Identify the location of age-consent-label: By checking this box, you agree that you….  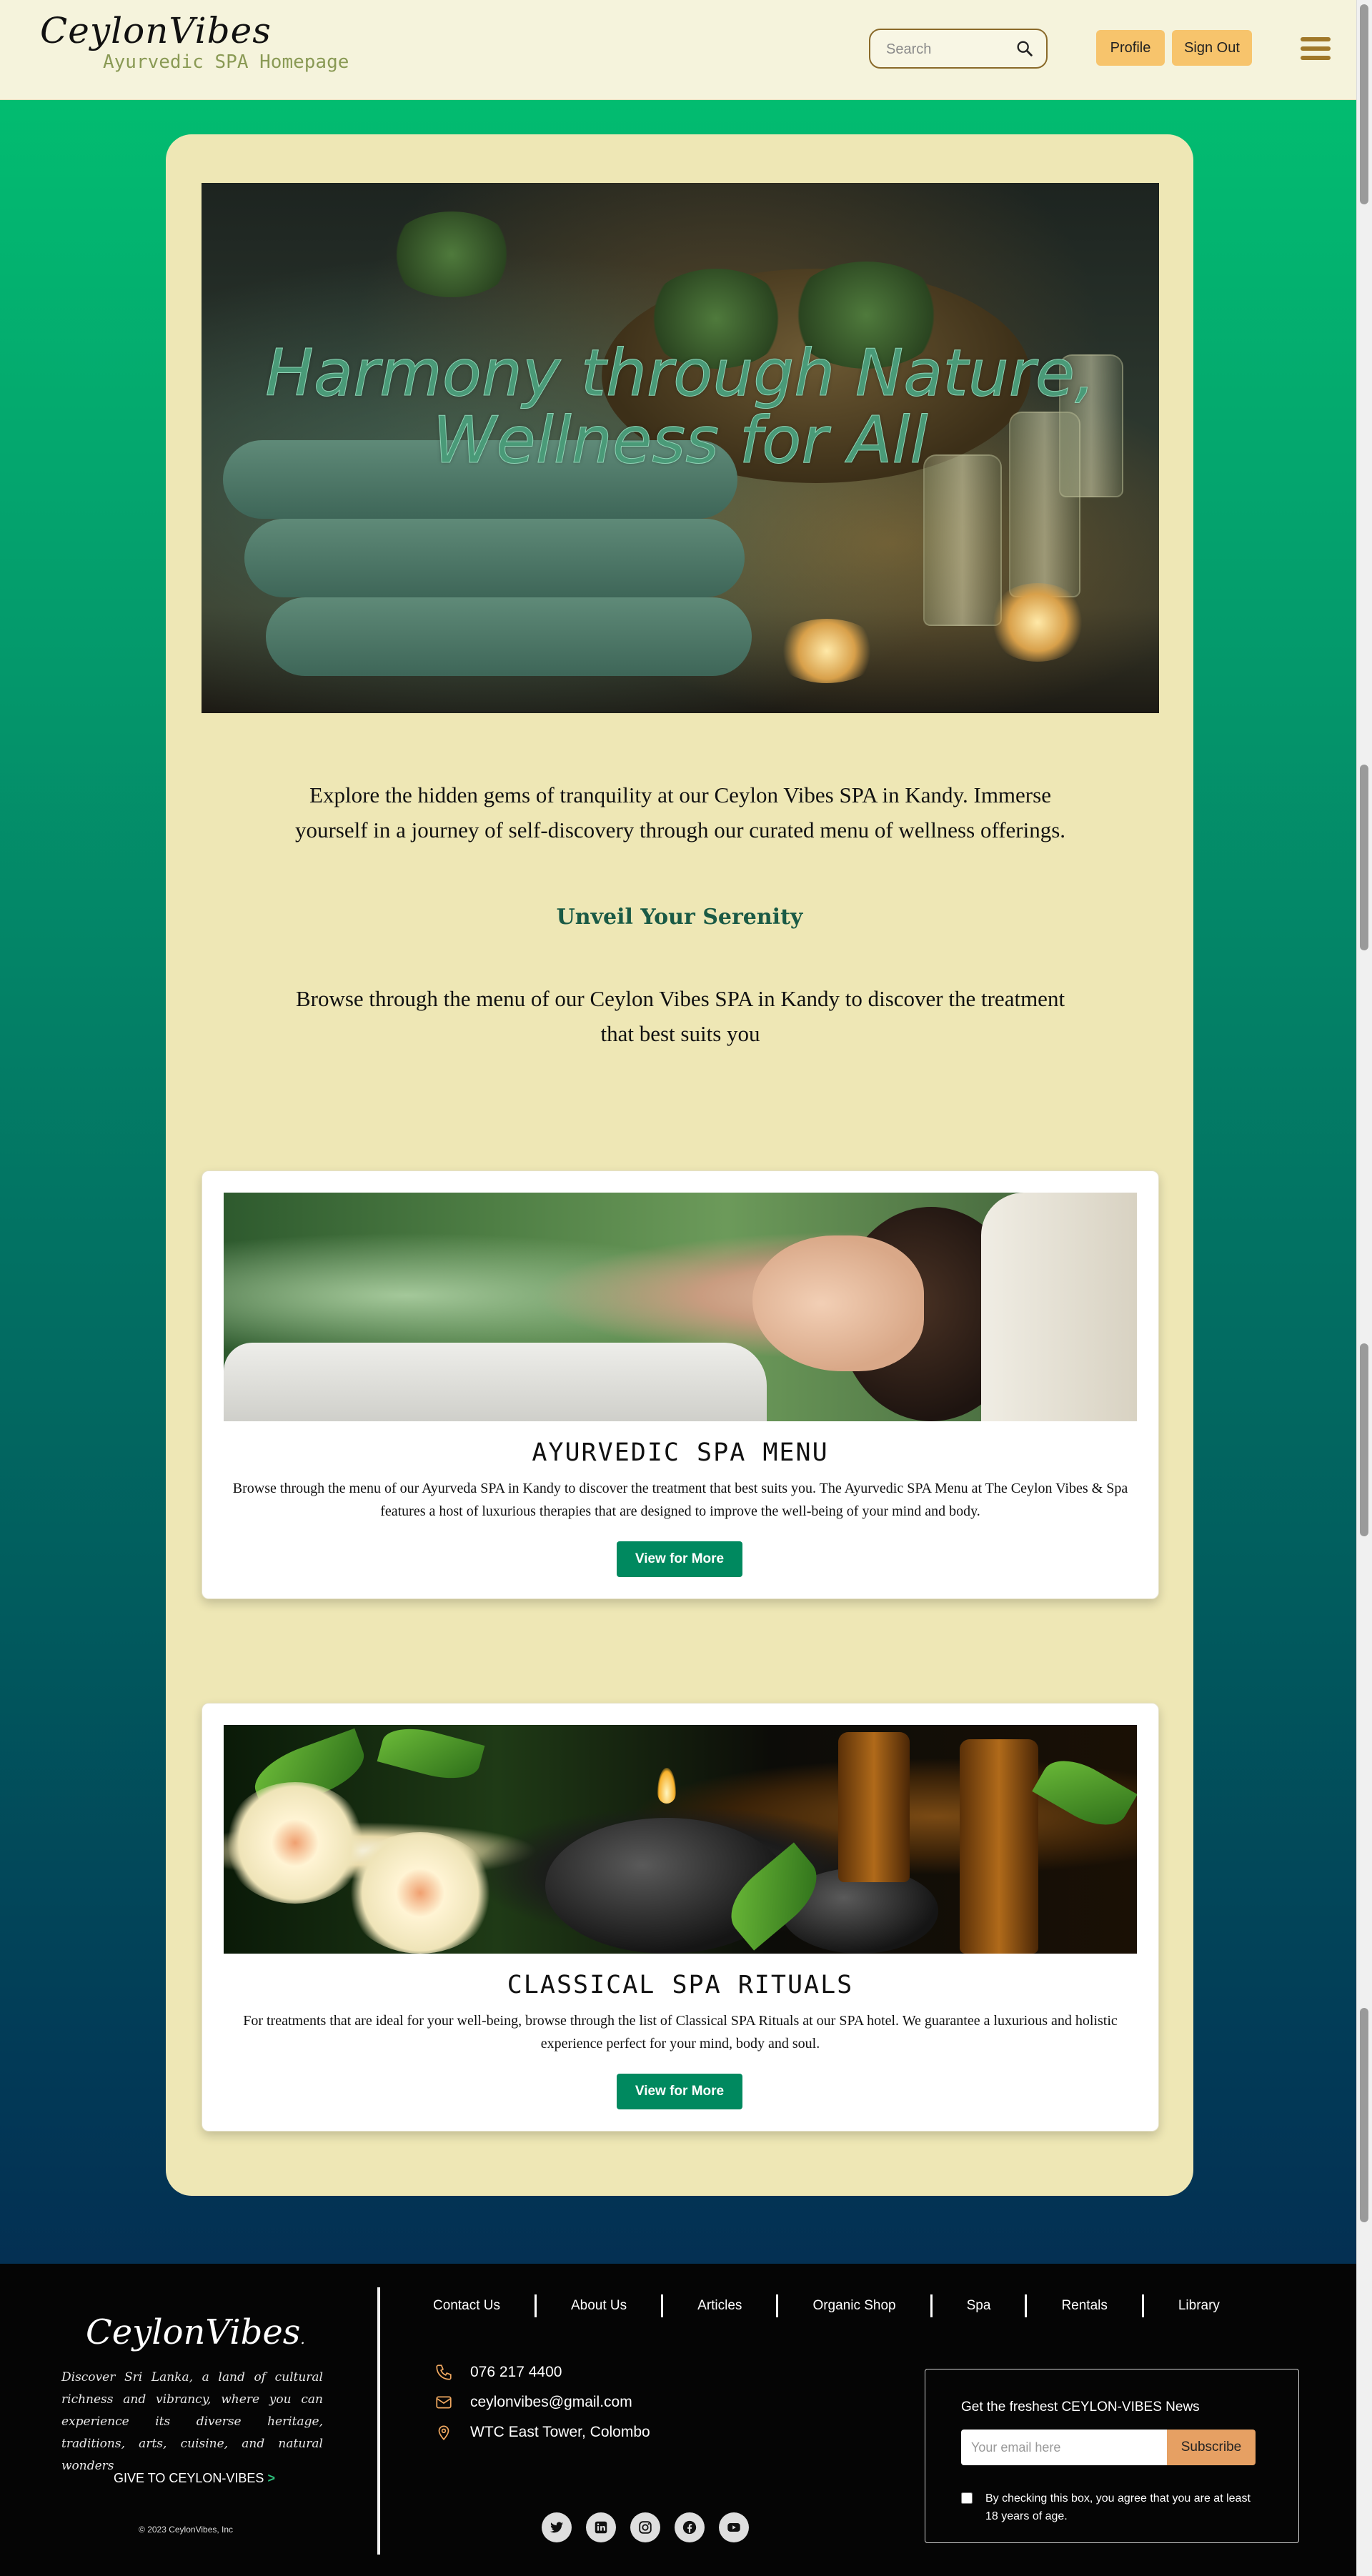
(1118, 2507).